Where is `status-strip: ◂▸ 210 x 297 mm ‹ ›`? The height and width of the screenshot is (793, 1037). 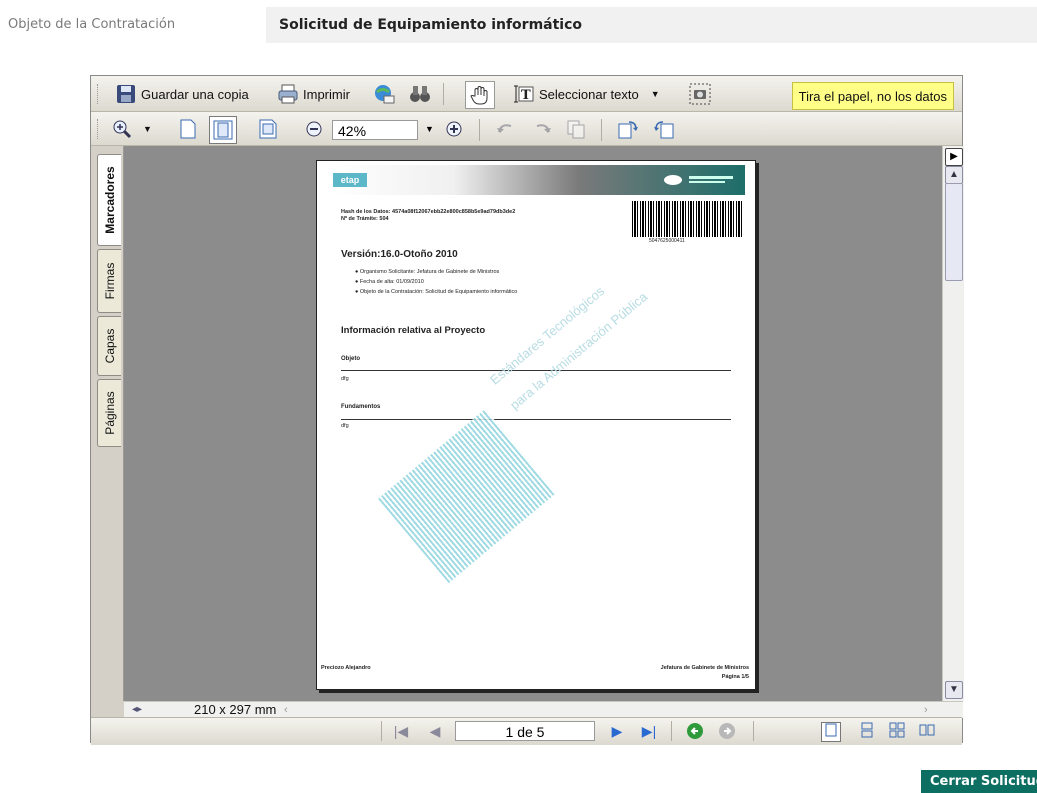 status-strip: ◂▸ 210 x 297 mm ‹ › is located at coordinates (543, 709).